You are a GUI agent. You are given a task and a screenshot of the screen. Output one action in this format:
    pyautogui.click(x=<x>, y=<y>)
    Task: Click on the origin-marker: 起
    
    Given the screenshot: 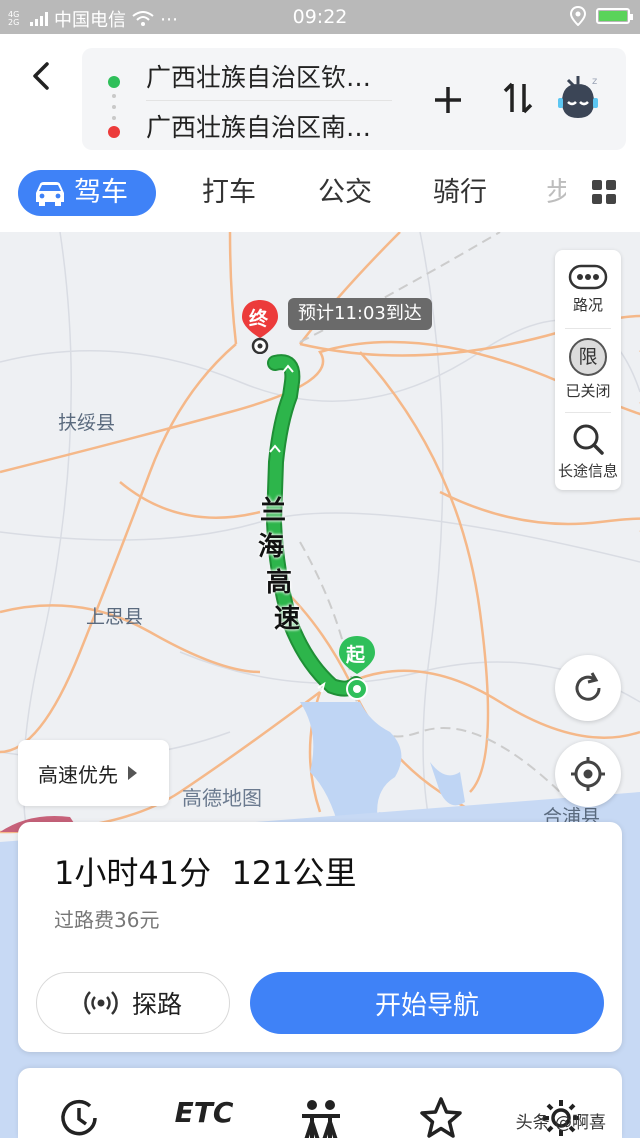 What is the action you would take?
    pyautogui.click(x=357, y=669)
    